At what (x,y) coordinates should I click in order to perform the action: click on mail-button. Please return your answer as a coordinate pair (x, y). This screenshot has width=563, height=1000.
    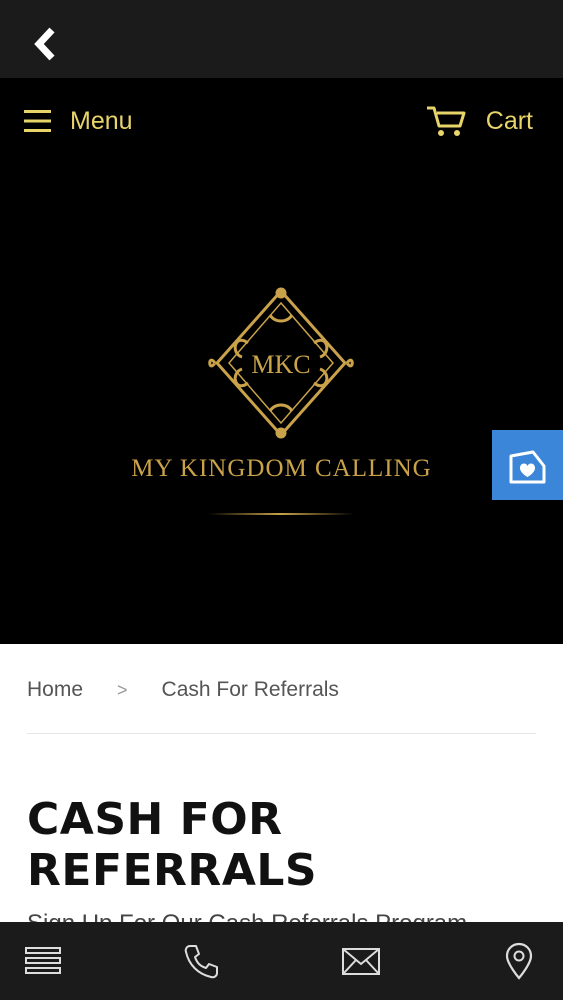
    Looking at the image, I should click on (361, 961).